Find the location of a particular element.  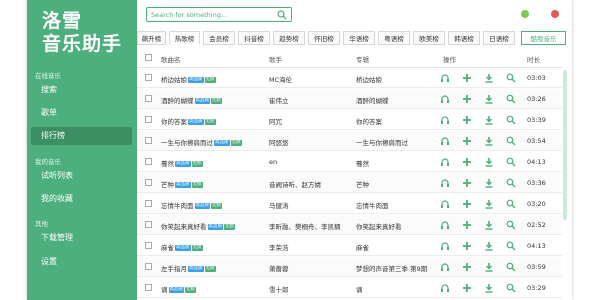

tab-western: 欧美榜 is located at coordinates (429, 38).